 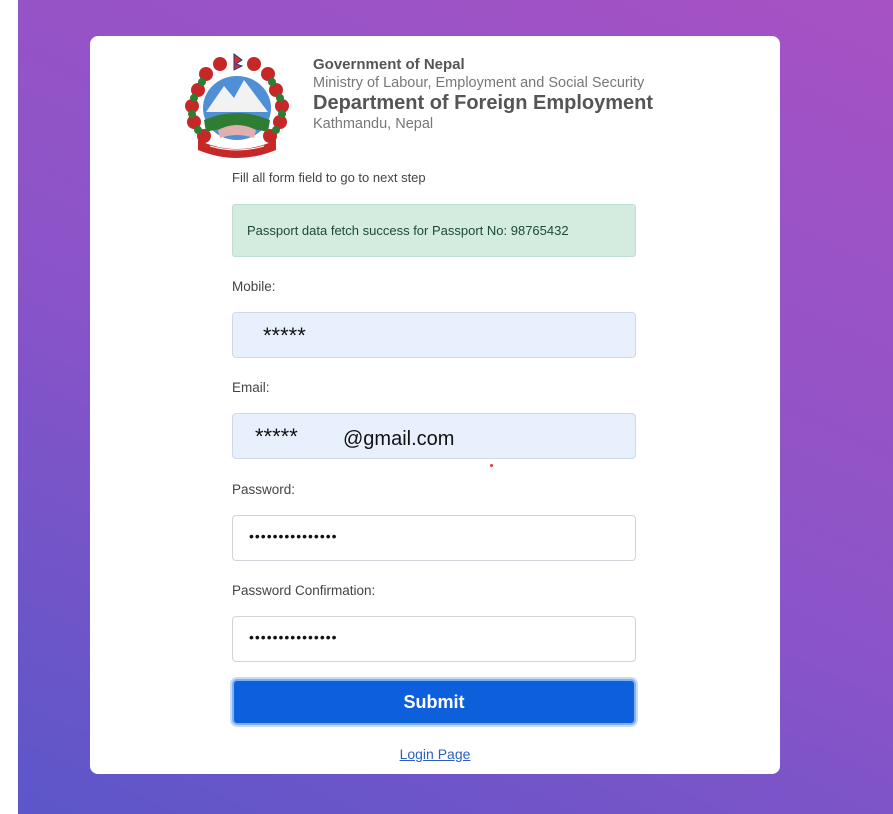 I want to click on form-hint: Fill all form field to go to next step, so click(x=329, y=177).